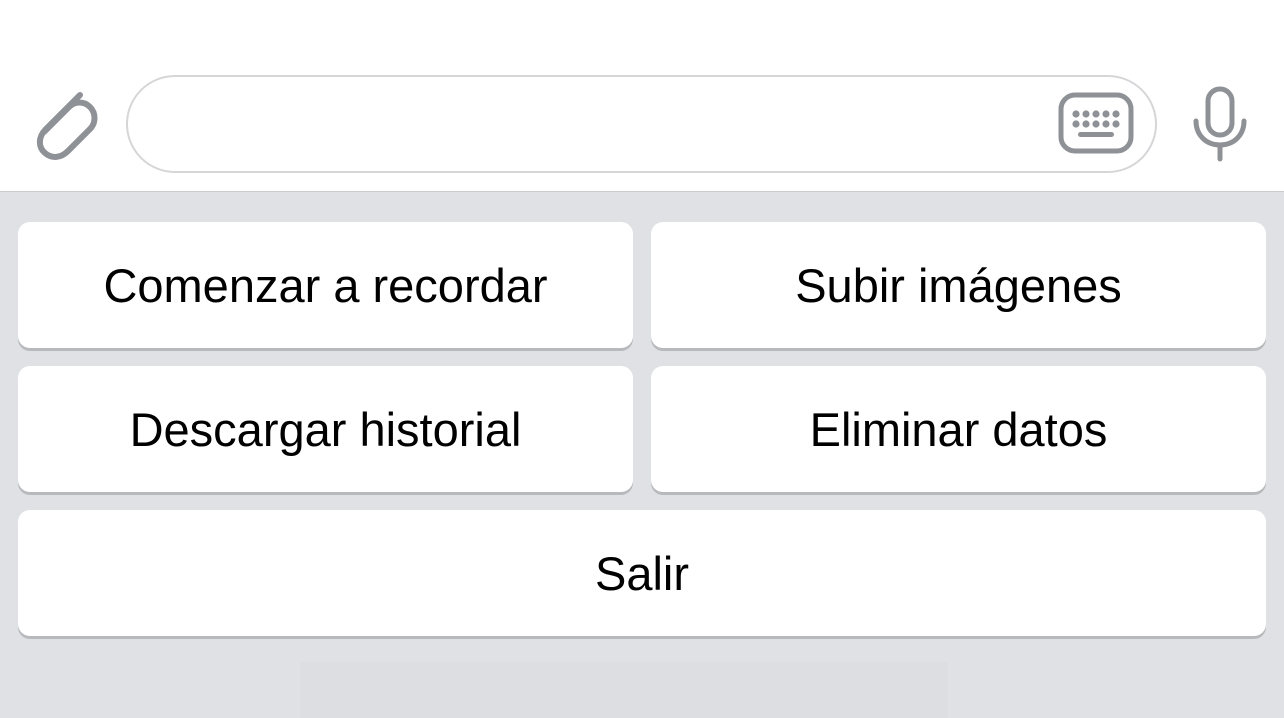 Image resolution: width=1284 pixels, height=718 pixels. I want to click on download-history-button: Descargar historial, so click(325, 429).